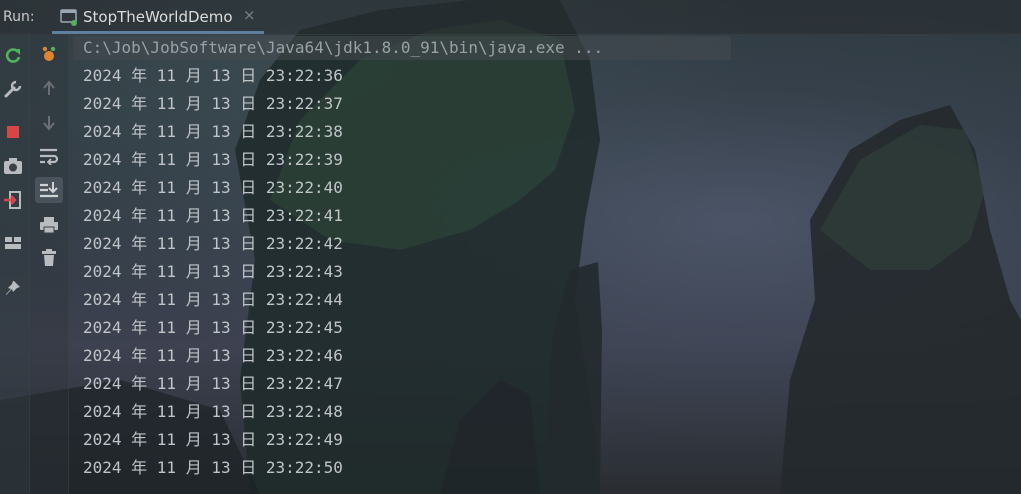 Image resolution: width=1021 pixels, height=494 pixels. Describe the element at coordinates (213, 439) in the screenshot. I see `output-line: 2024 年 11 月 13 日 23:22:49` at that location.